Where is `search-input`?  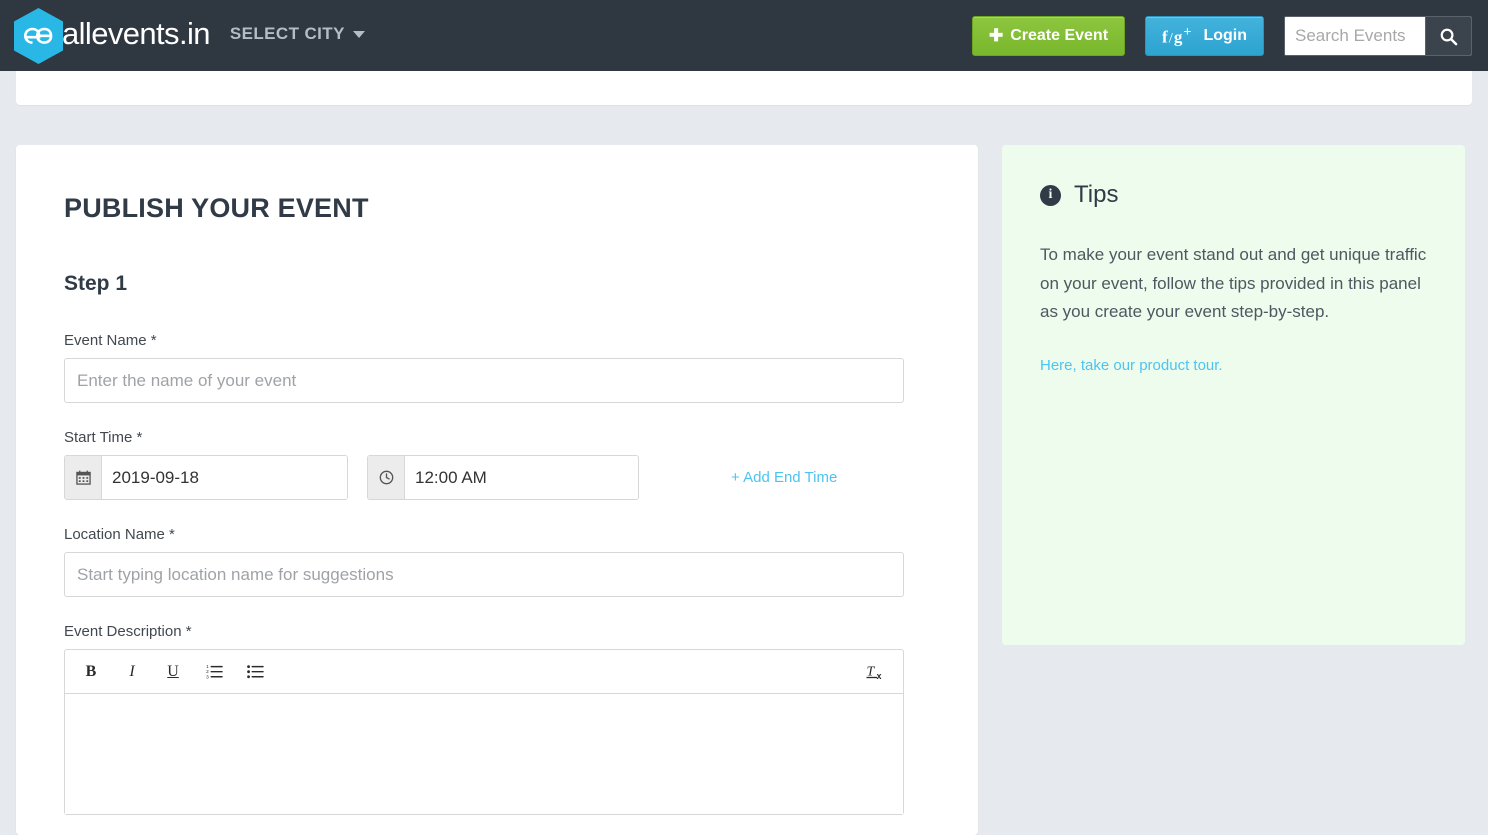
search-input is located at coordinates (1355, 36).